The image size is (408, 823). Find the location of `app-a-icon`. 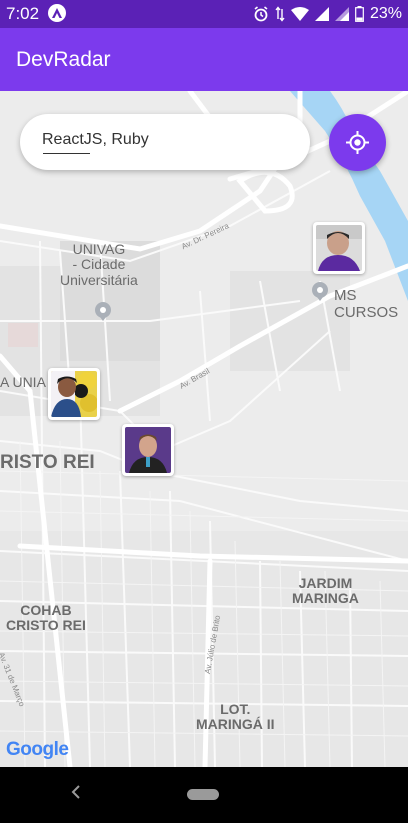

app-a-icon is located at coordinates (57, 13).